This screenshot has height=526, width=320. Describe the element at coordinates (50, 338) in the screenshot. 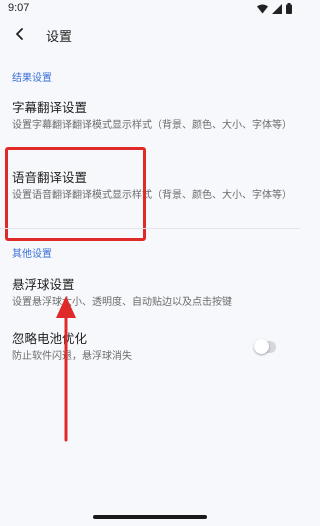

I see `item-title: 忽略电池优化` at that location.